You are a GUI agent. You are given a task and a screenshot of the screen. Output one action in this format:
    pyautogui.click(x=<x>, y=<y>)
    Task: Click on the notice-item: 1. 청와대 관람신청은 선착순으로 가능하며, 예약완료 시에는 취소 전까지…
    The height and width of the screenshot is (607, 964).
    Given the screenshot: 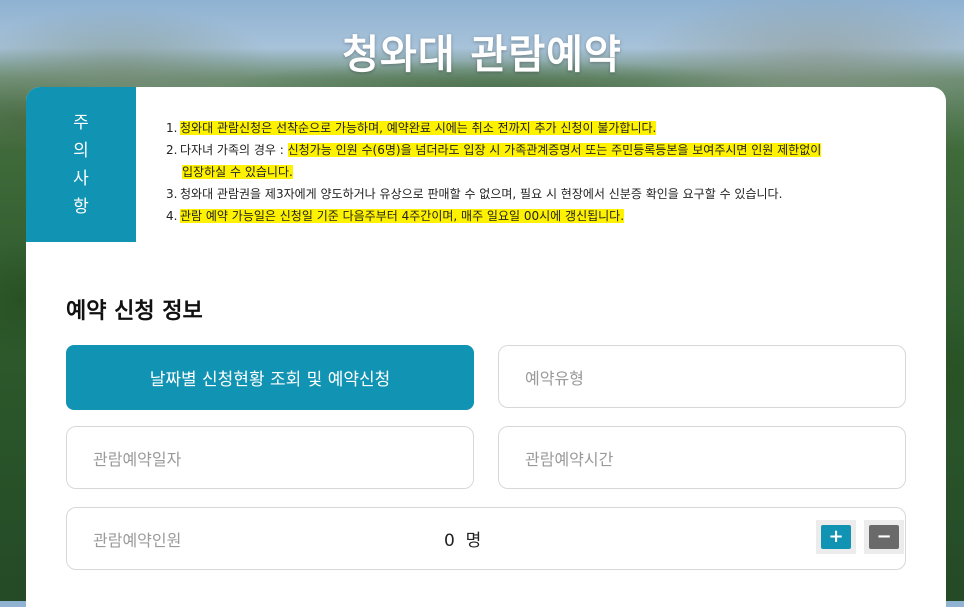 What is the action you would take?
    pyautogui.click(x=411, y=128)
    